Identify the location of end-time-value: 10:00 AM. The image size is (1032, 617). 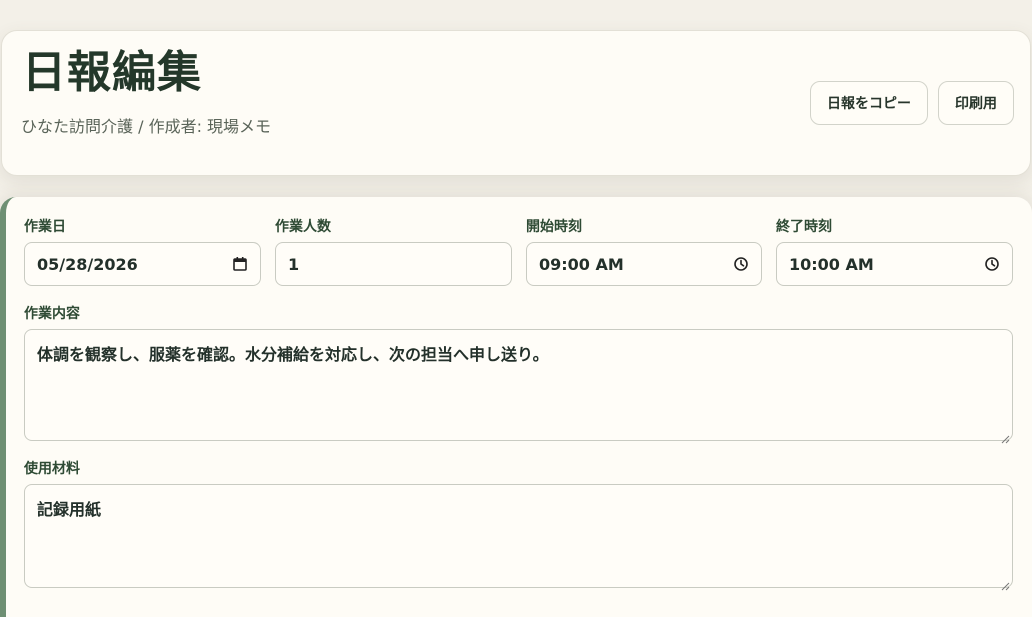
(831, 264).